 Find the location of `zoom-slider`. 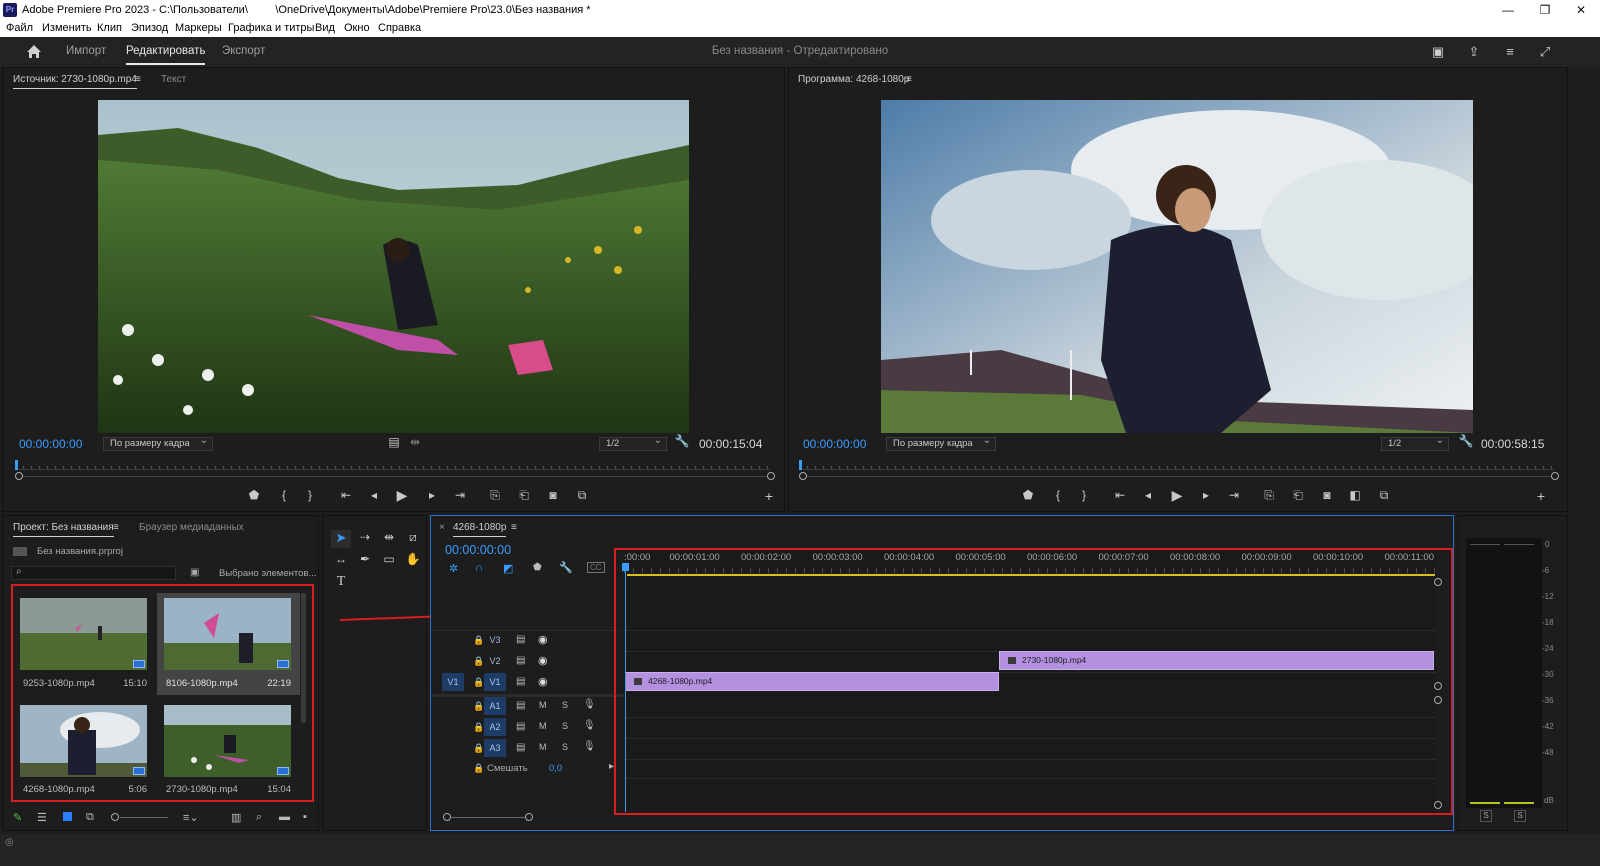

zoom-slider is located at coordinates (144, 817).